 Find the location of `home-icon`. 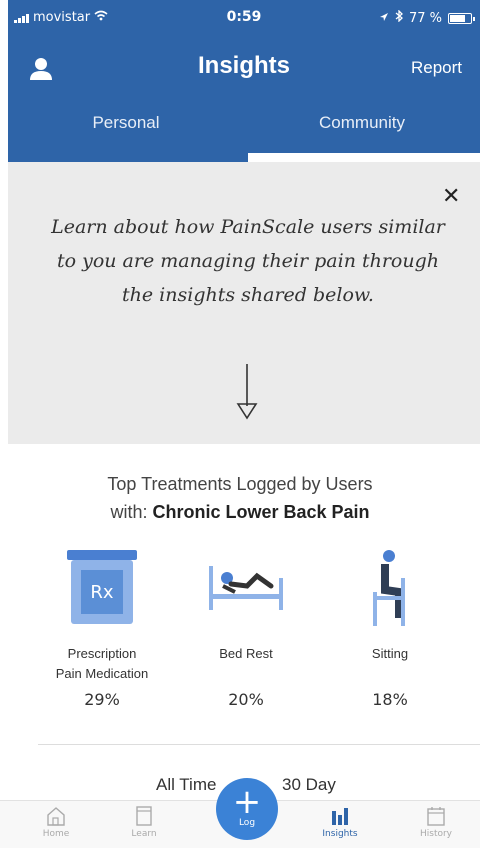

home-icon is located at coordinates (56, 816).